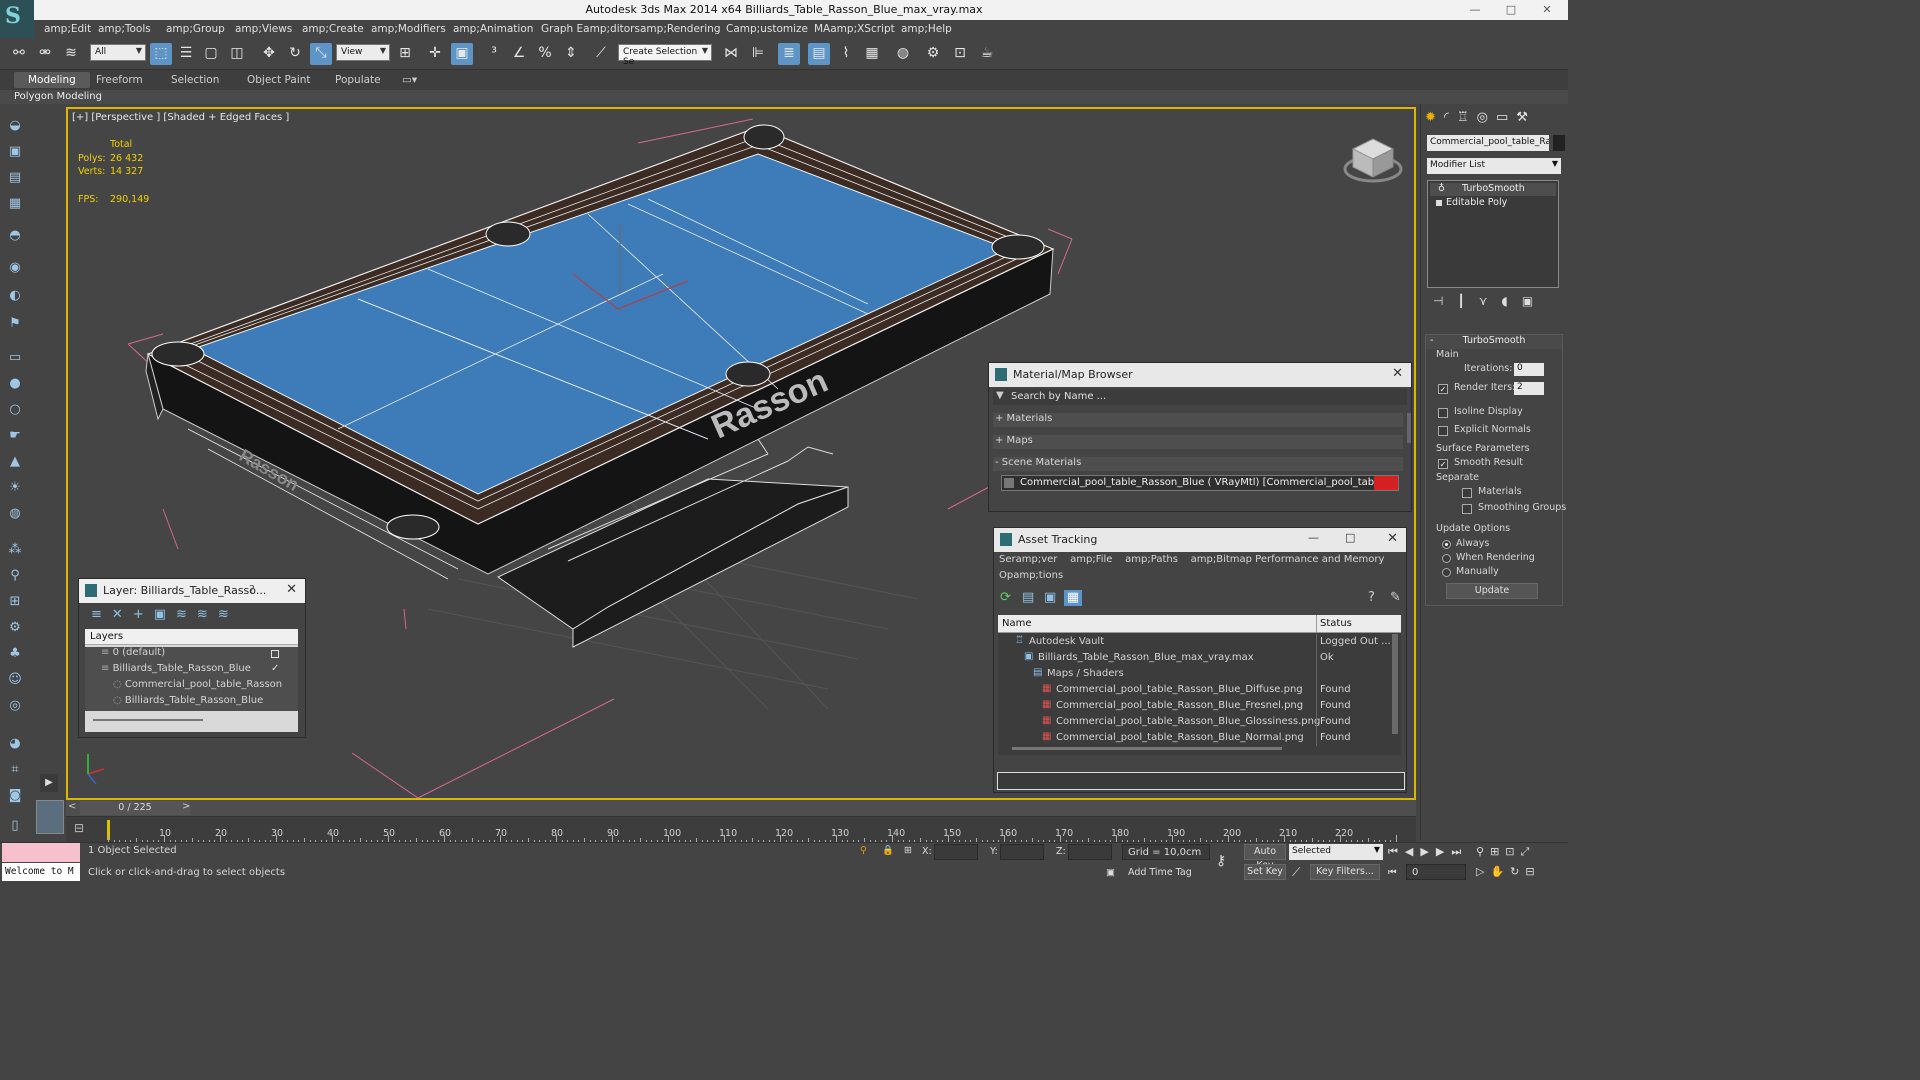  I want to click on curve-editor-icon: ⌇, so click(846, 54).